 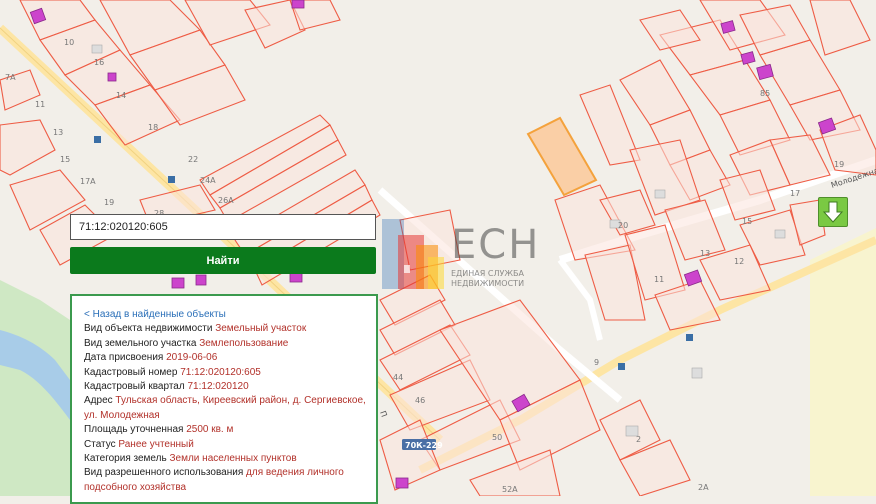 I want to click on svg-text: 46, so click(x=420, y=400).